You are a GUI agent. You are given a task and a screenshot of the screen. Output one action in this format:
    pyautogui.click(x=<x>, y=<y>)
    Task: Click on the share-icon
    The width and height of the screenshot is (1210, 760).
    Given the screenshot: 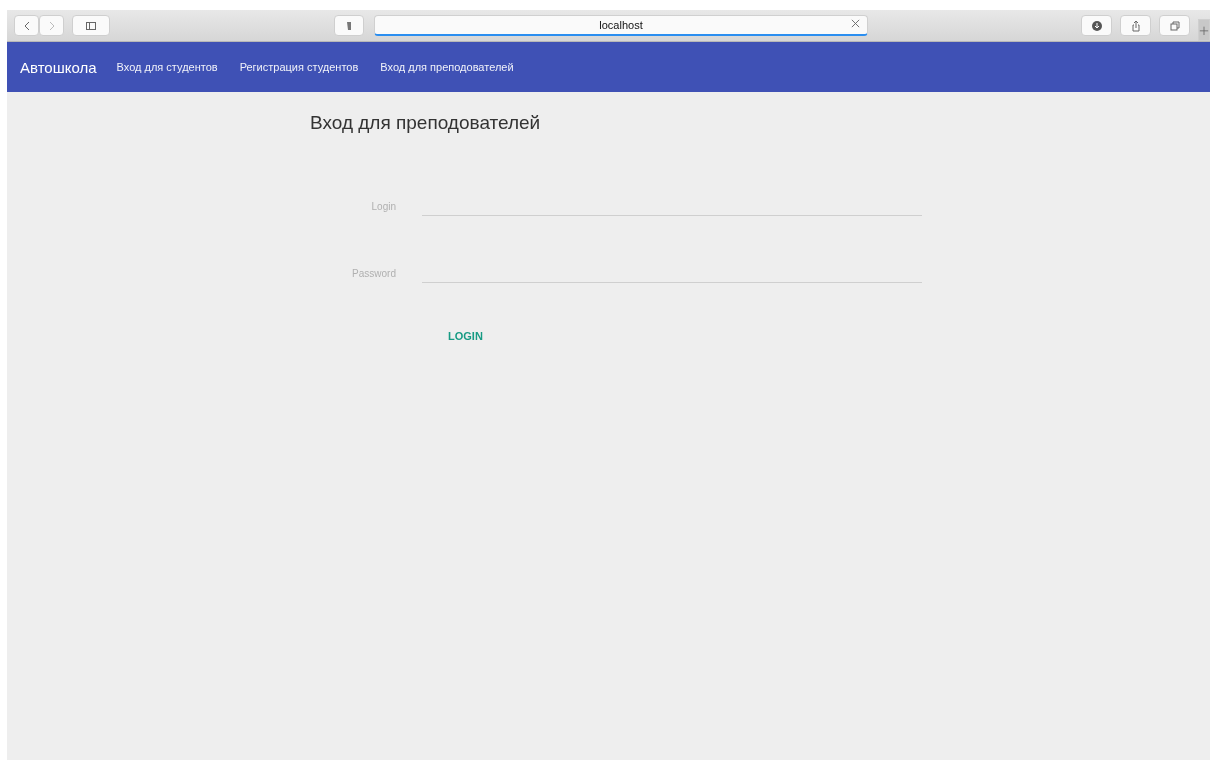 What is the action you would take?
    pyautogui.click(x=1135, y=25)
    